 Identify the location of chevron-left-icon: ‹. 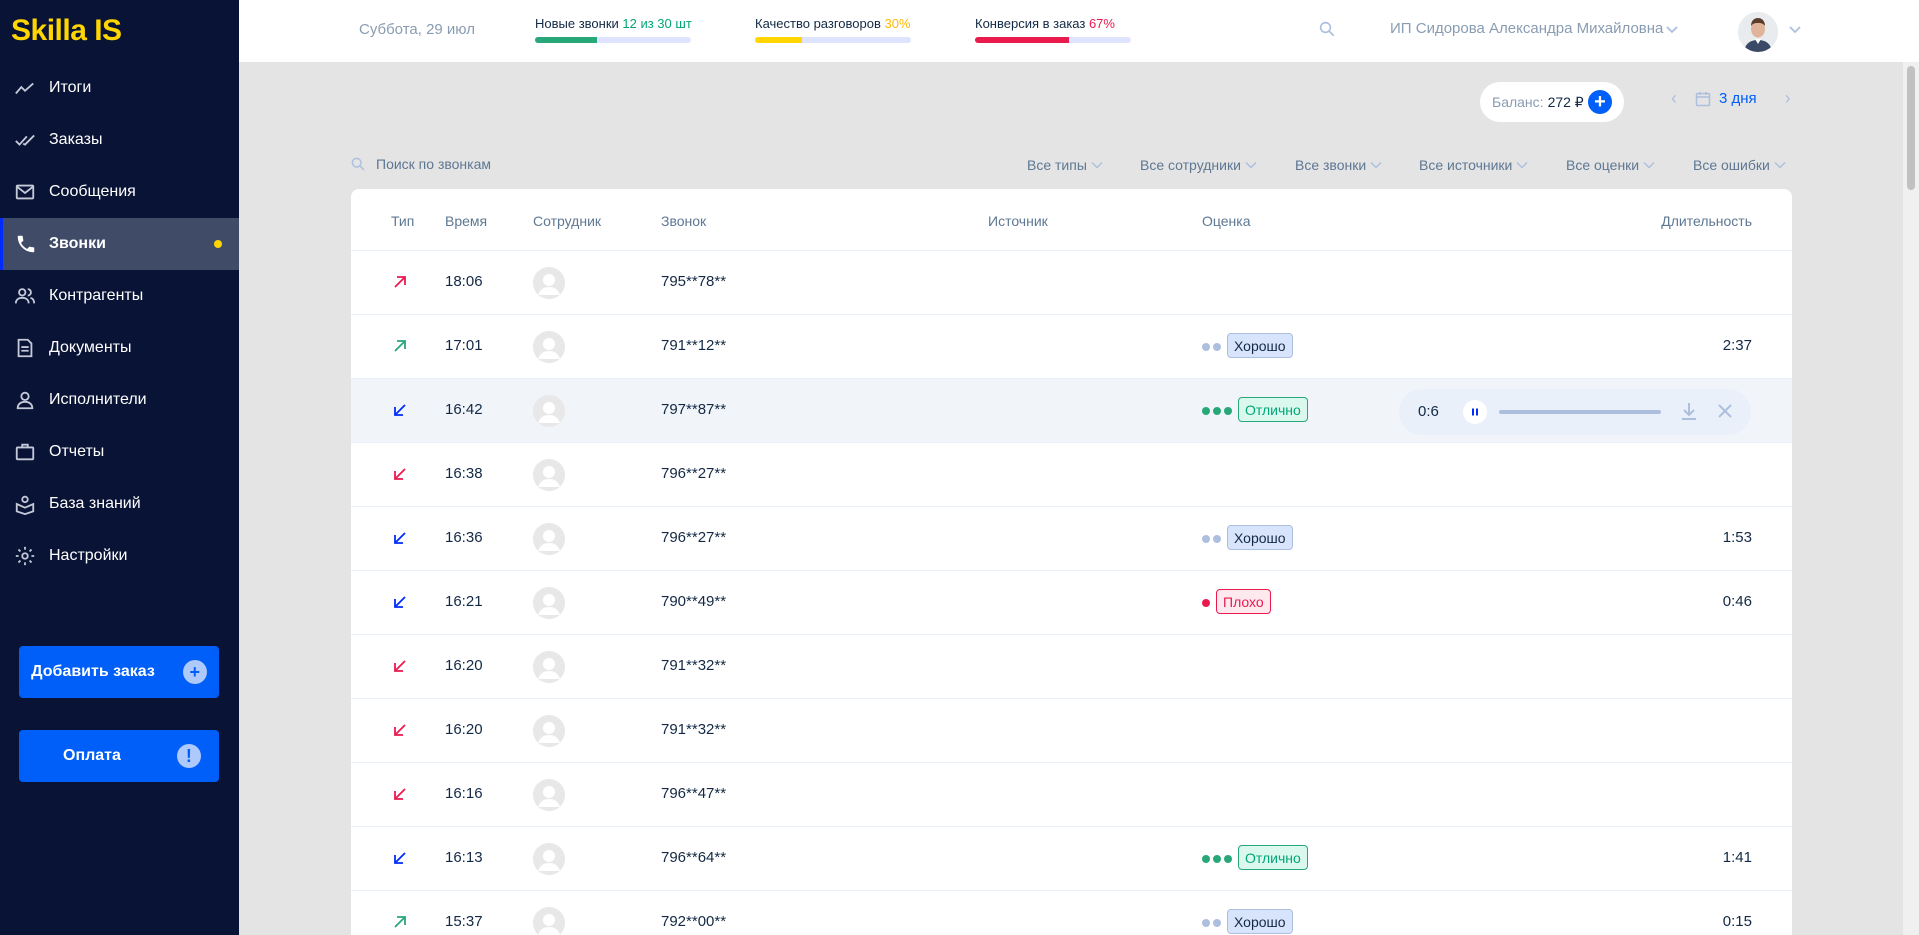
(1674, 98).